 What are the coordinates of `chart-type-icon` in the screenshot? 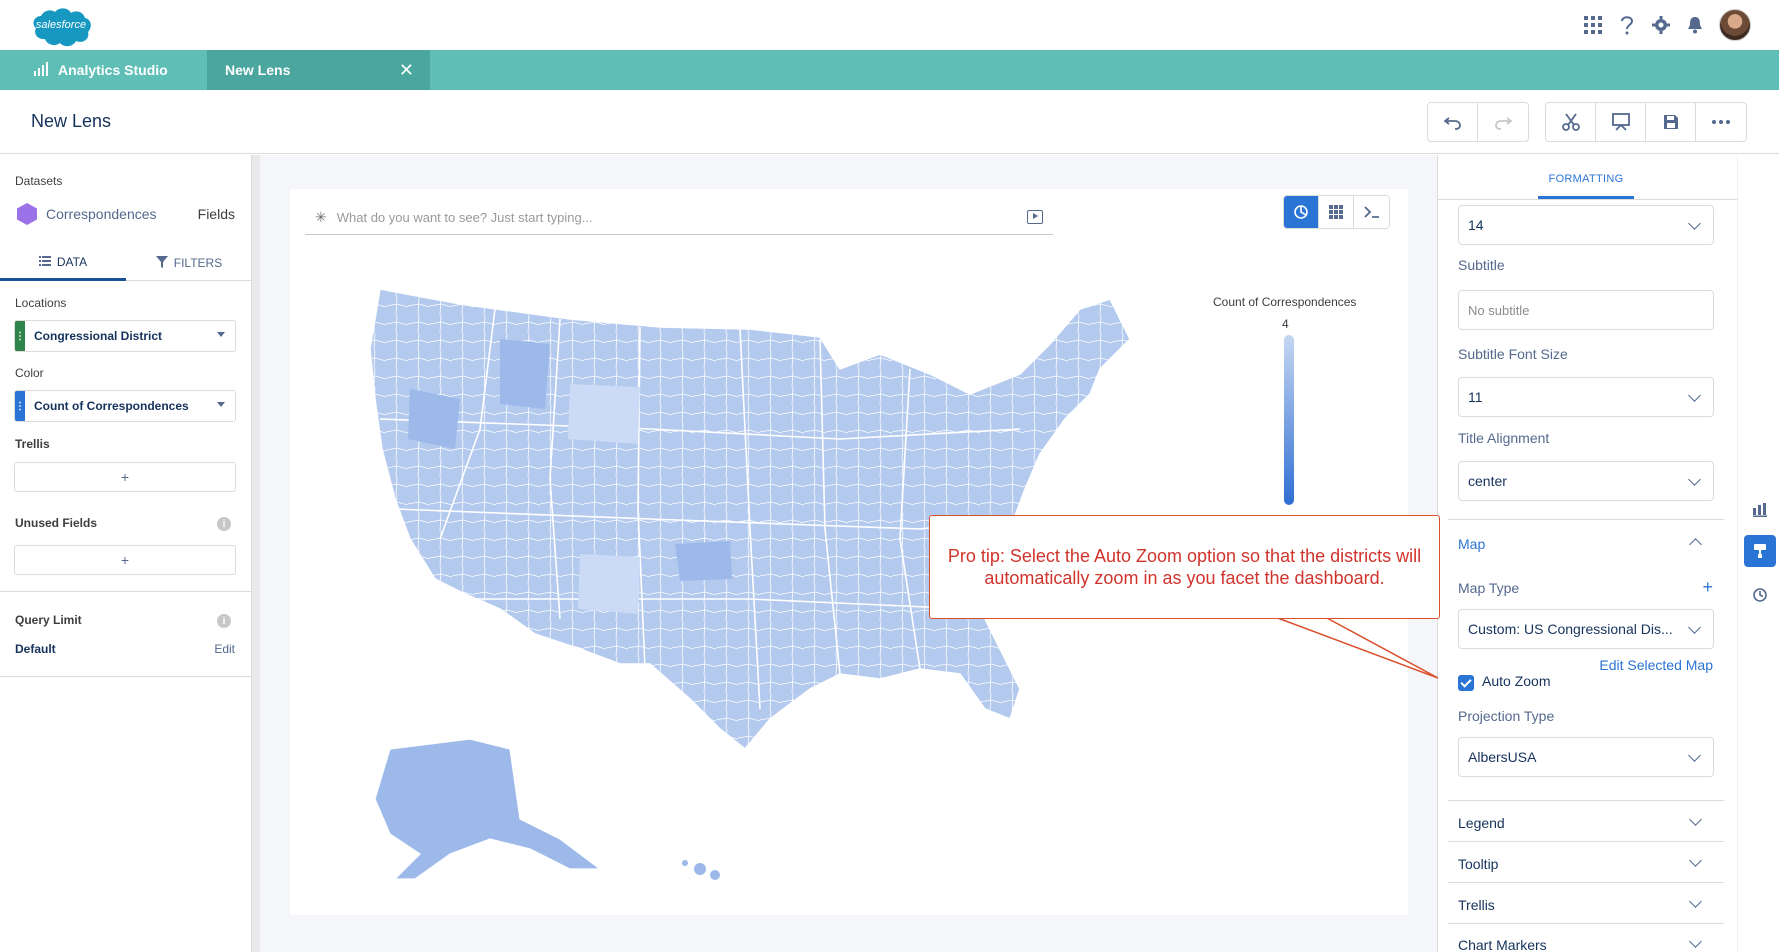 It's located at (1760, 510).